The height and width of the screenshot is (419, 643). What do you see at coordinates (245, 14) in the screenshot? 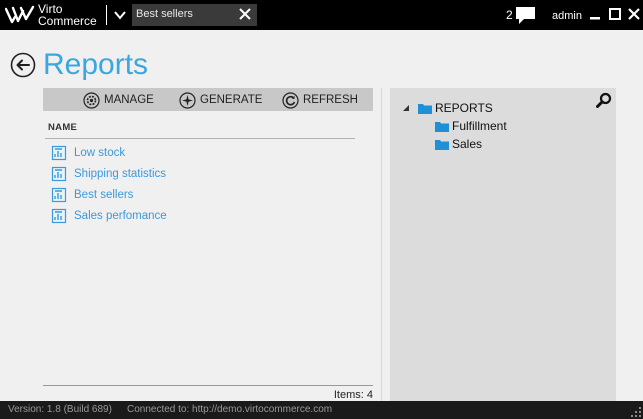
I see `close-icon` at bounding box center [245, 14].